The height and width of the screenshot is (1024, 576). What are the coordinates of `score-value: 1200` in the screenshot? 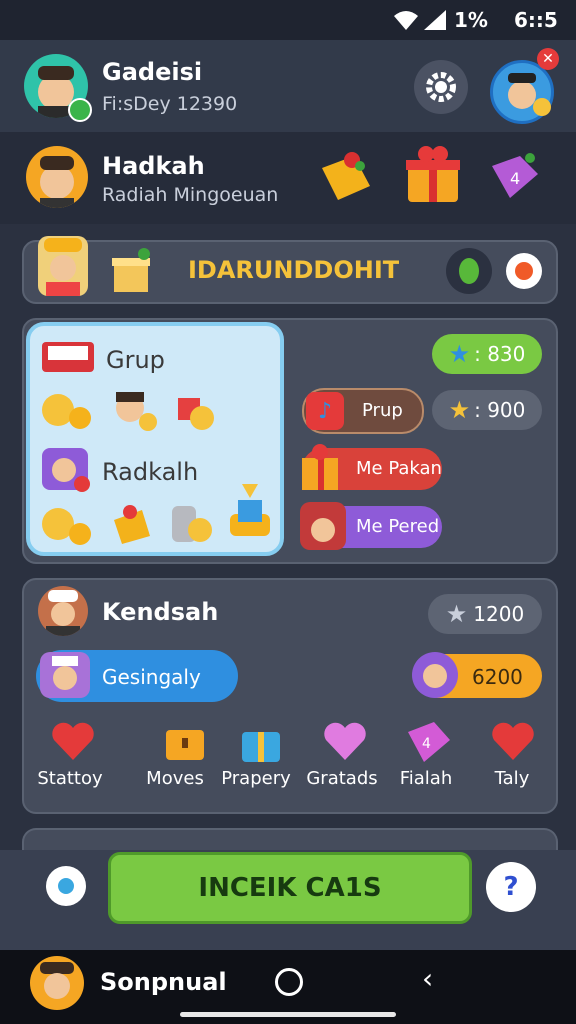 It's located at (499, 614).